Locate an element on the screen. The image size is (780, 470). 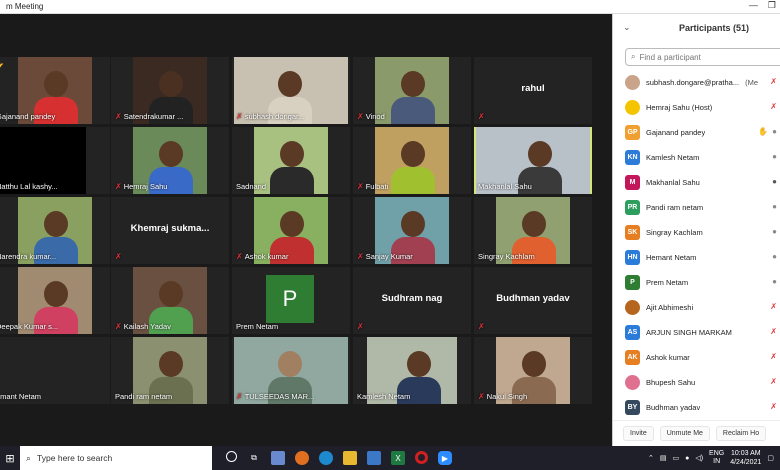
zoom-icon: ▶ is located at coordinates (445, 458).